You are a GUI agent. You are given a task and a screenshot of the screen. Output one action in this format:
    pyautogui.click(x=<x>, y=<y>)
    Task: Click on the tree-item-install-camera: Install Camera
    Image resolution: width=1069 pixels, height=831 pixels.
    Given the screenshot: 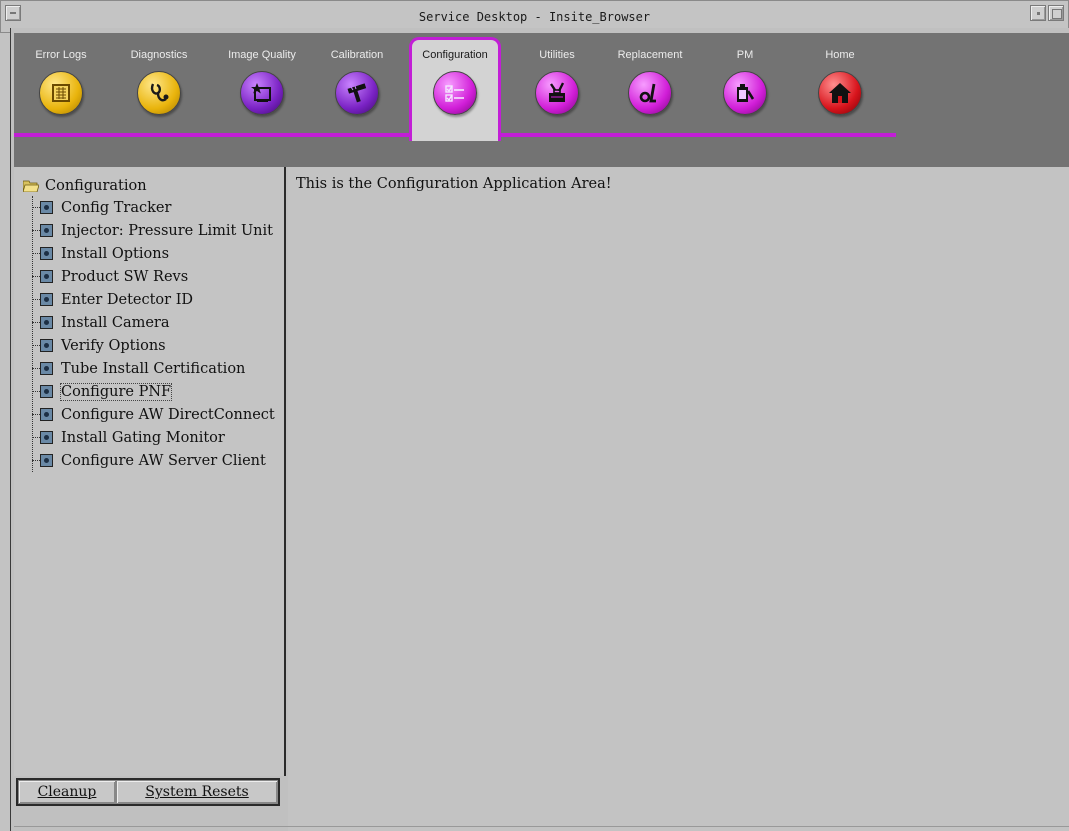 What is the action you would take?
    pyautogui.click(x=153, y=322)
    